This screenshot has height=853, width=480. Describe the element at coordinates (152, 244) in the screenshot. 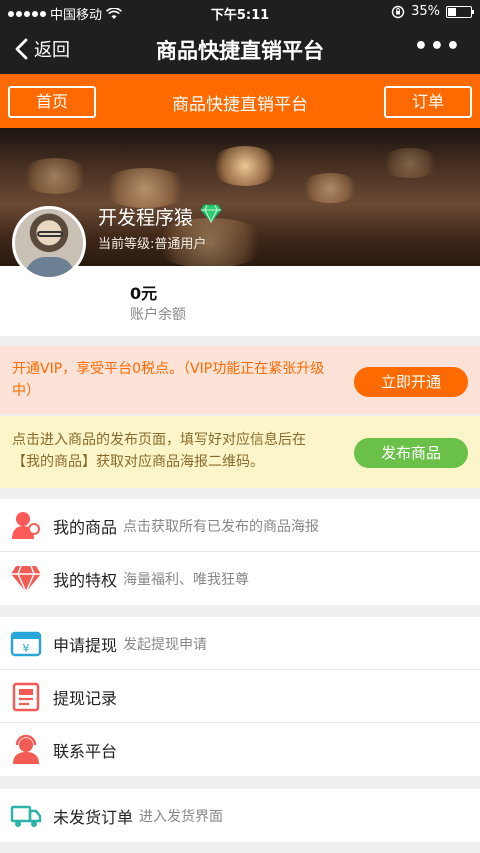

I see `user-level: 当前等级:普通用户` at that location.